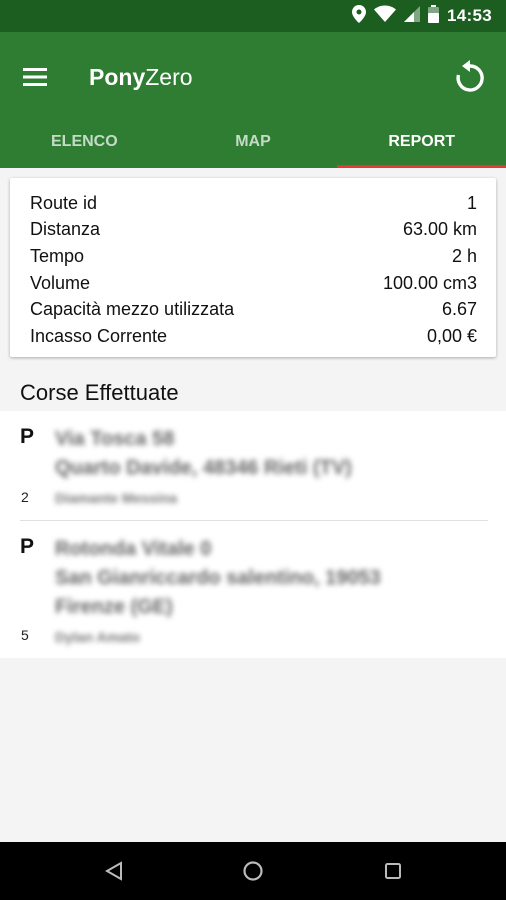 The width and height of the screenshot is (506, 900). I want to click on report-label: Tempo, so click(57, 255).